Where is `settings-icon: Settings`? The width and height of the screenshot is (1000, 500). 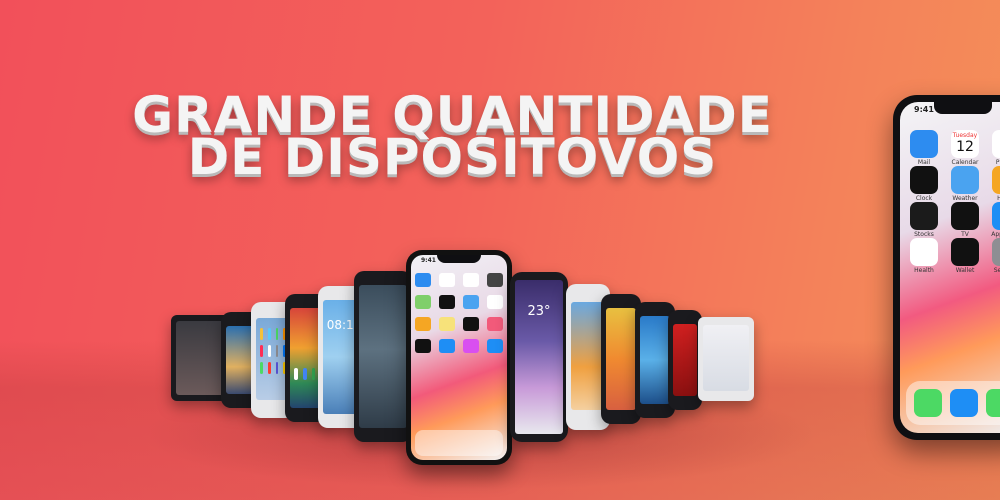 settings-icon: Settings is located at coordinates (996, 256).